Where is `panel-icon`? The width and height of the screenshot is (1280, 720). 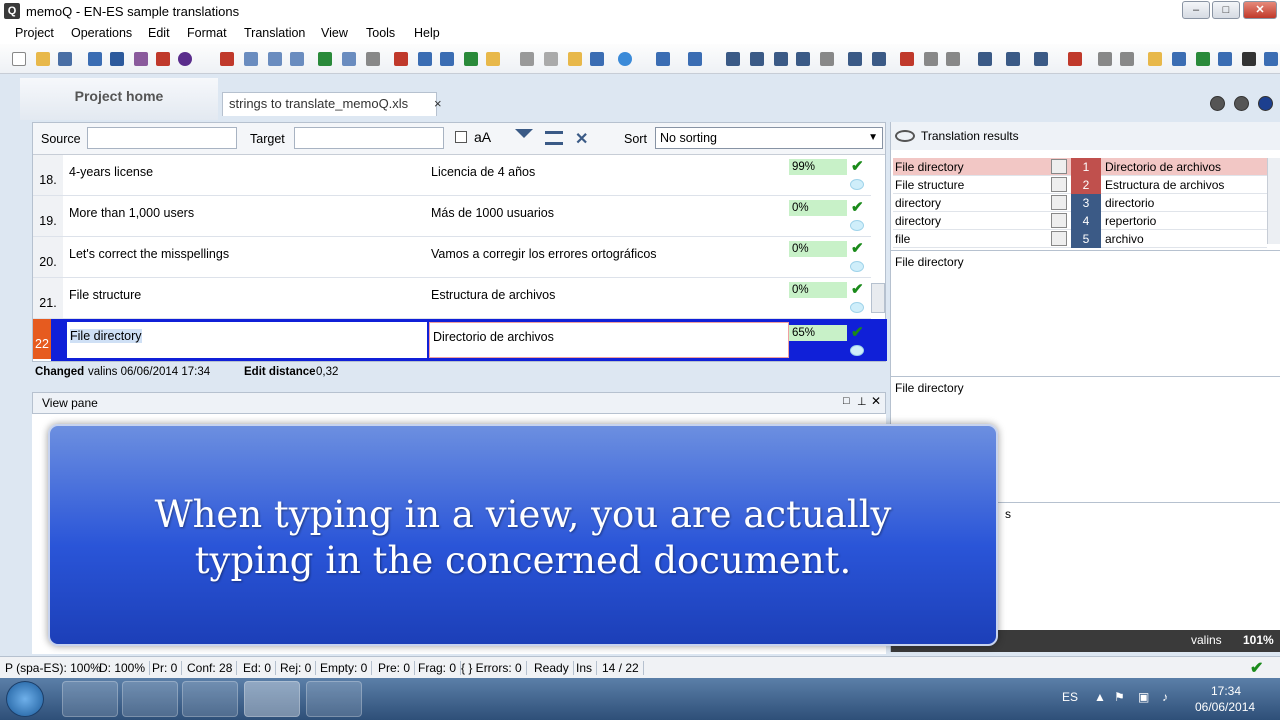
panel-icon is located at coordinates (1041, 59).